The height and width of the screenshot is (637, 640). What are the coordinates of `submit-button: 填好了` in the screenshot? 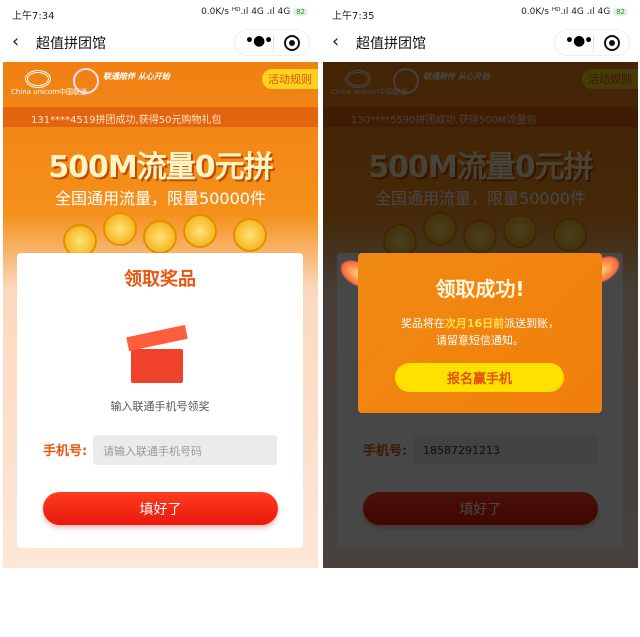 It's located at (160, 508).